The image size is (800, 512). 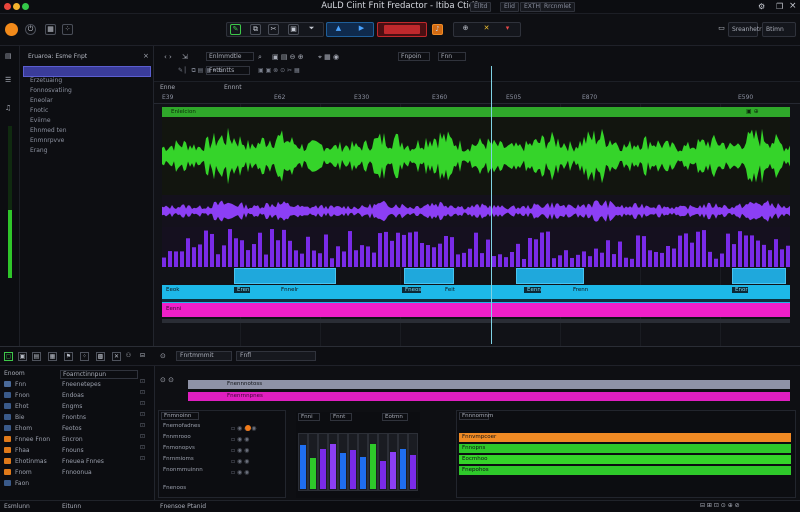 I want to click on mute-tool-icon: ✕, so click(x=486, y=29).